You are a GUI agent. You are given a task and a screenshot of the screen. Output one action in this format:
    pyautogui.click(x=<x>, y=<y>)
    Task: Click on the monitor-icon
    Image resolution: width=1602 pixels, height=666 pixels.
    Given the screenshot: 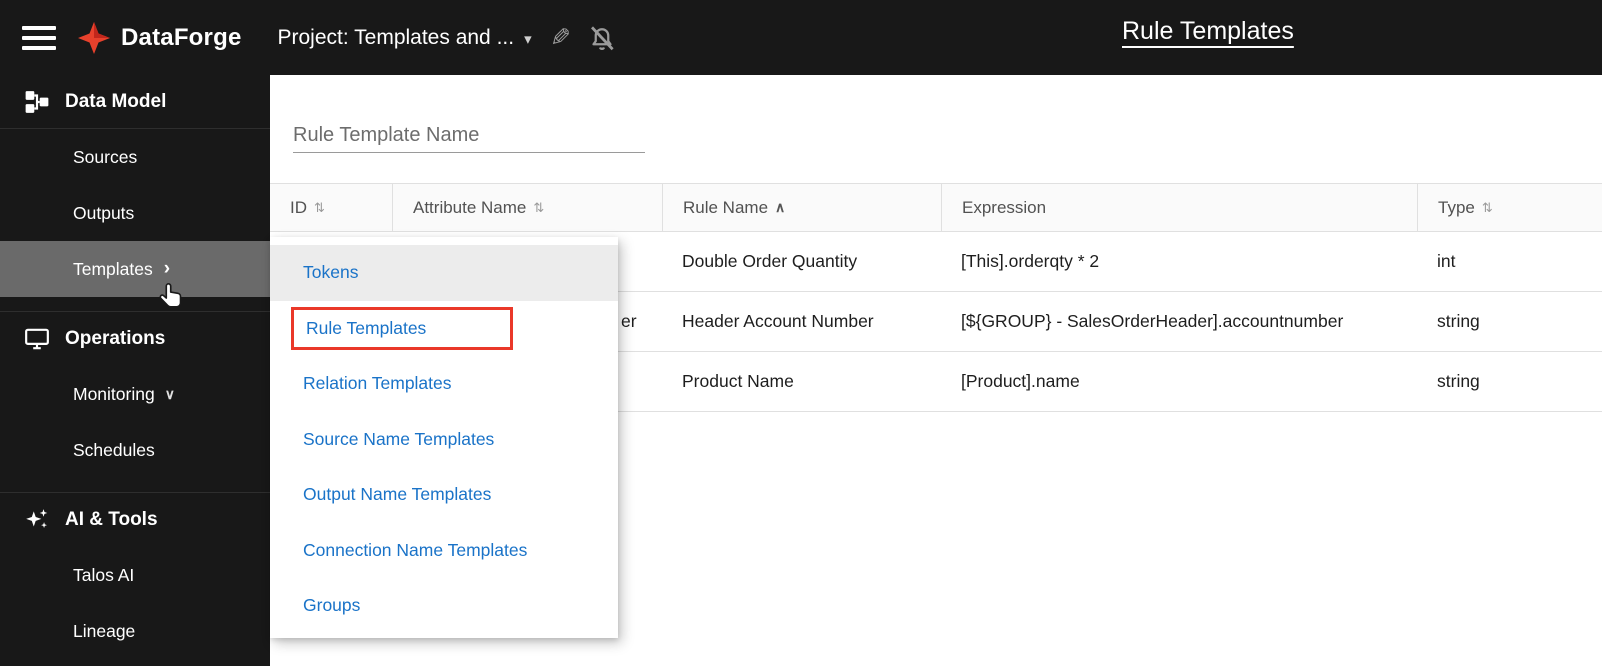 What is the action you would take?
    pyautogui.click(x=37, y=339)
    